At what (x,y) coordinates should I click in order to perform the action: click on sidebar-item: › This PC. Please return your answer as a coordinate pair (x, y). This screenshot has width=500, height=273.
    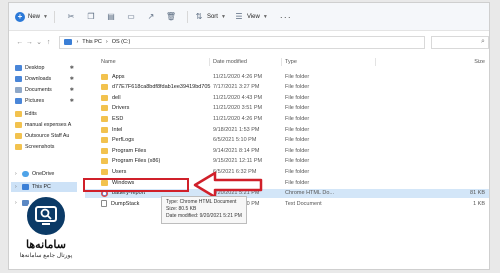
    Looking at the image, I should click on (44, 187).